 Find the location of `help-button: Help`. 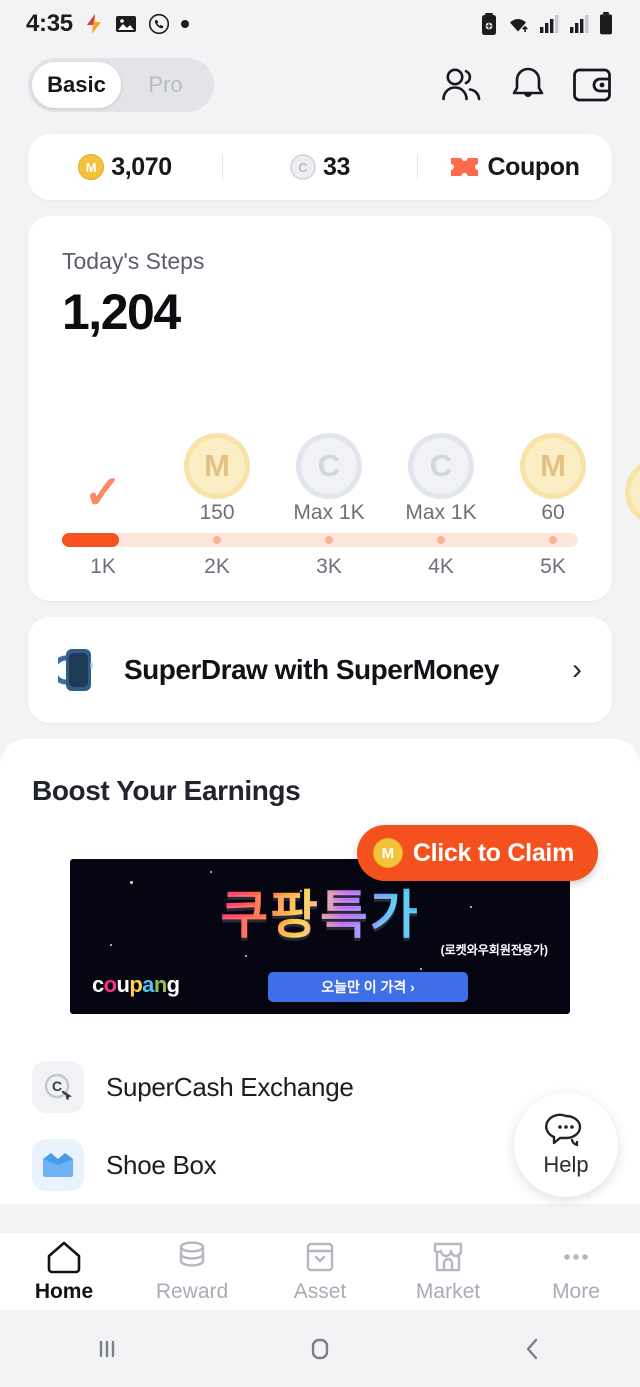

help-button: Help is located at coordinates (566, 1145).